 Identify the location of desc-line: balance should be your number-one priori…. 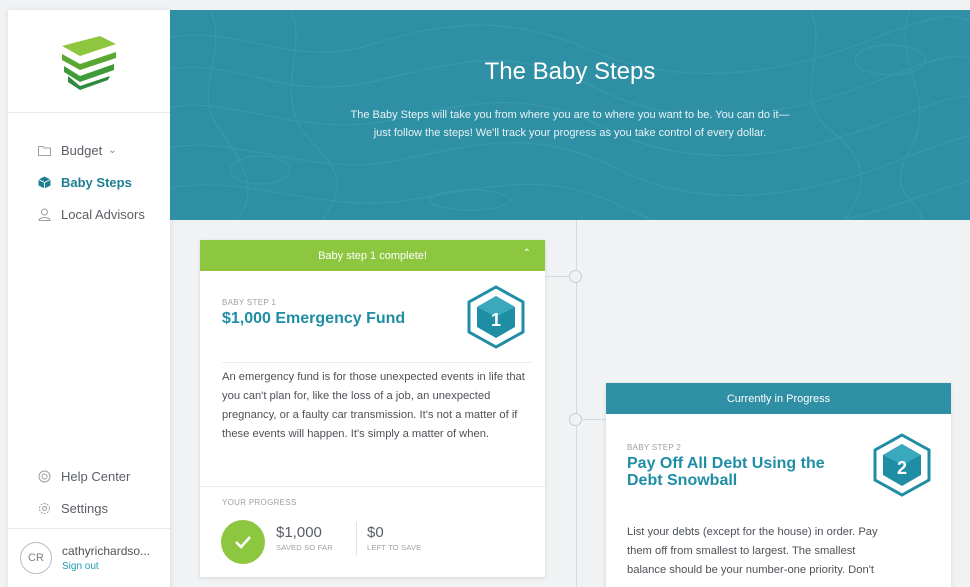
(750, 570).